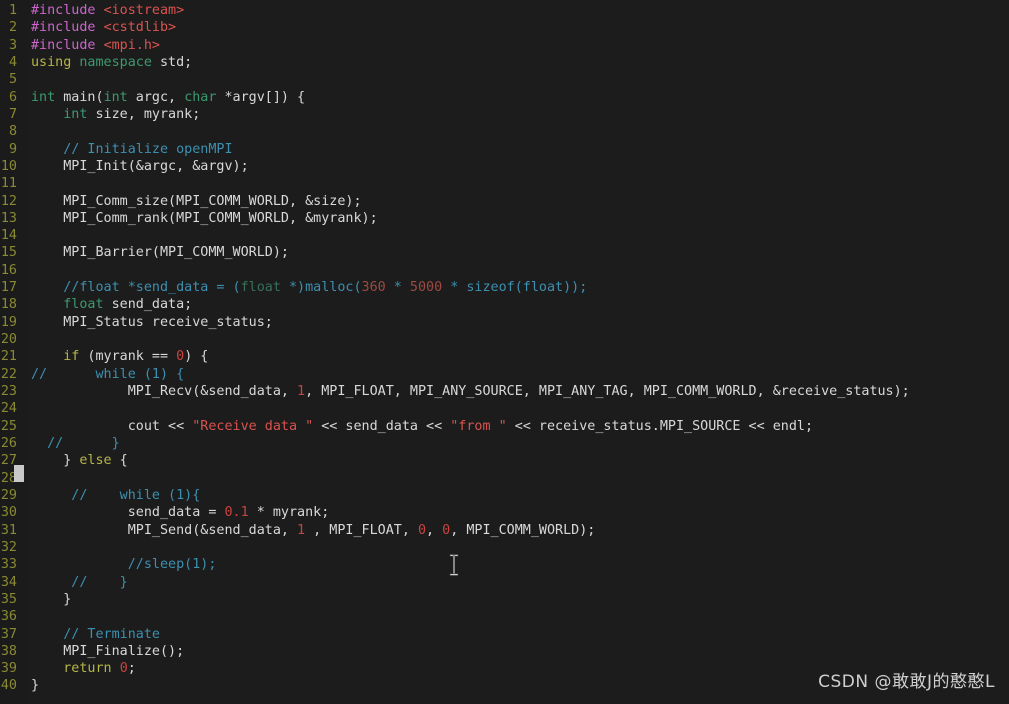  I want to click on code-token: {, so click(119, 461).